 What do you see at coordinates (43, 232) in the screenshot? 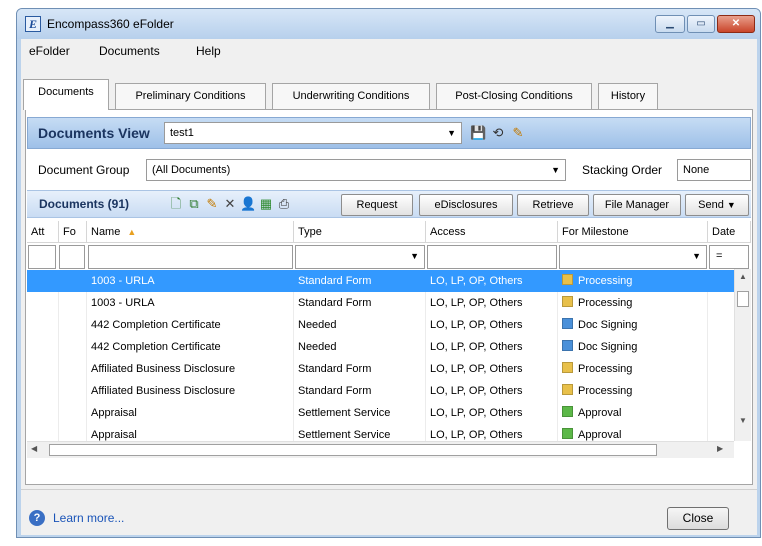
I see `column-header-att: Att` at bounding box center [43, 232].